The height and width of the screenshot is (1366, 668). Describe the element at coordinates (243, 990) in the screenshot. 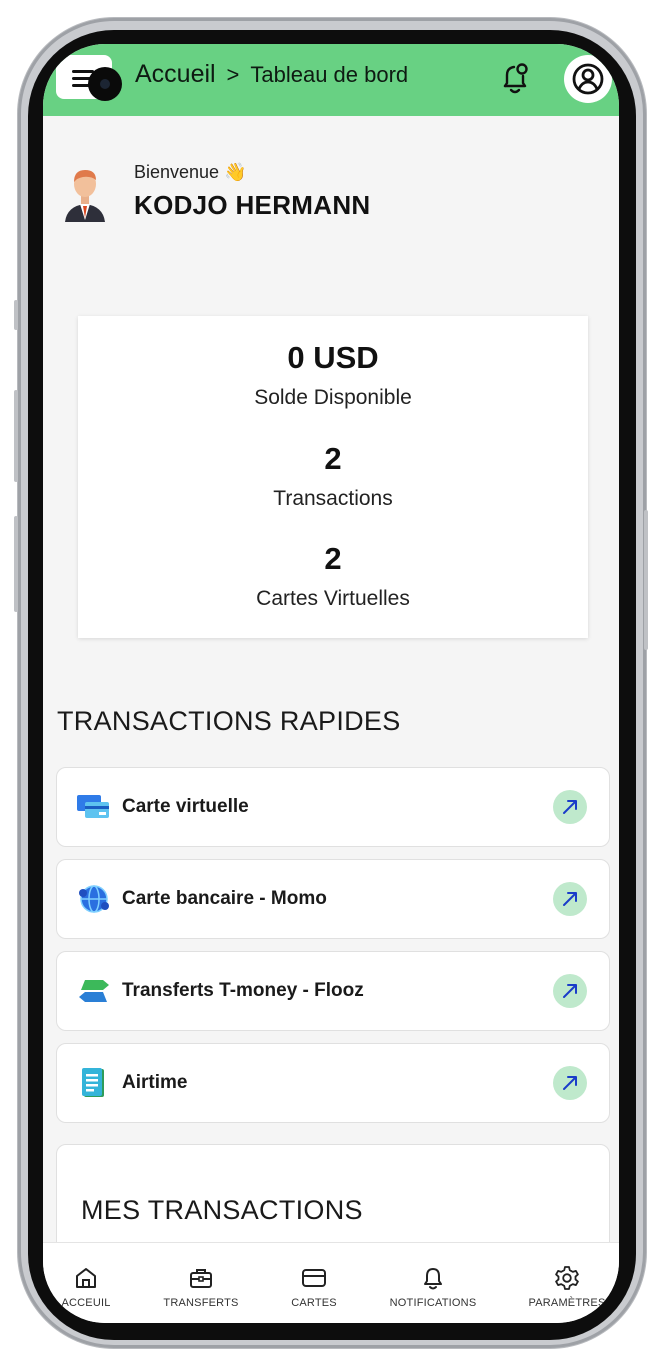

I see `quick-item-label: Transferts T-money - Flooz` at that location.